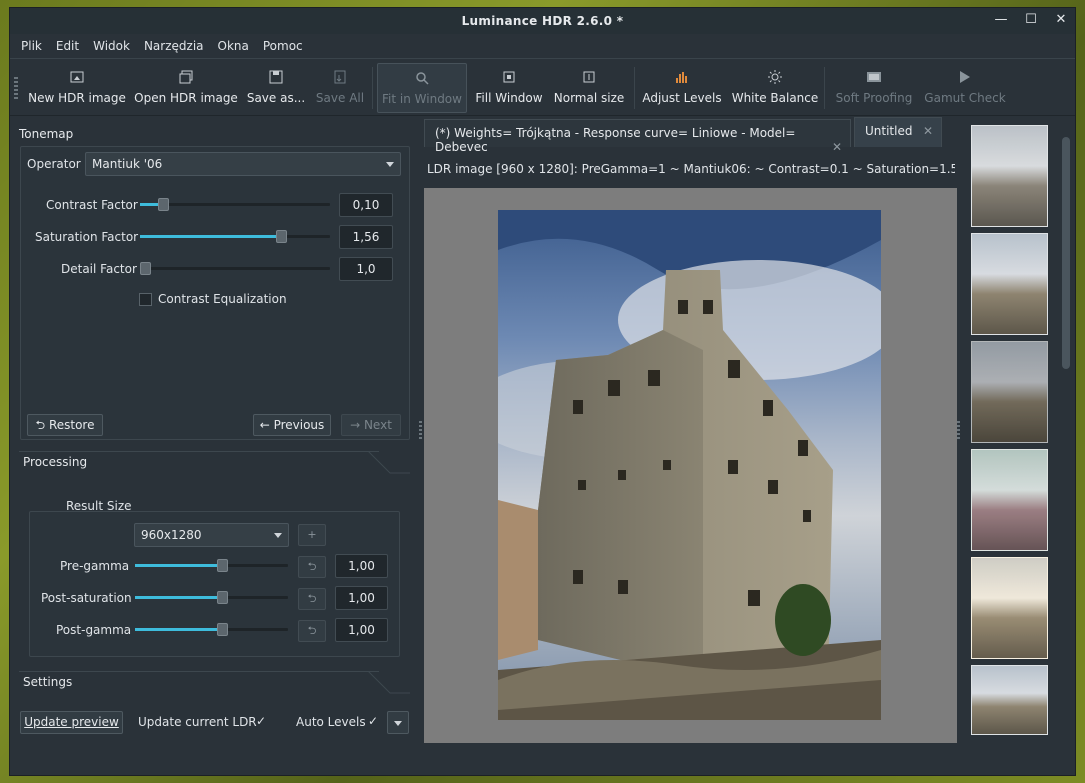 The image size is (1085, 783). I want to click on pregamma-spinbox: 1,00, so click(361, 566).